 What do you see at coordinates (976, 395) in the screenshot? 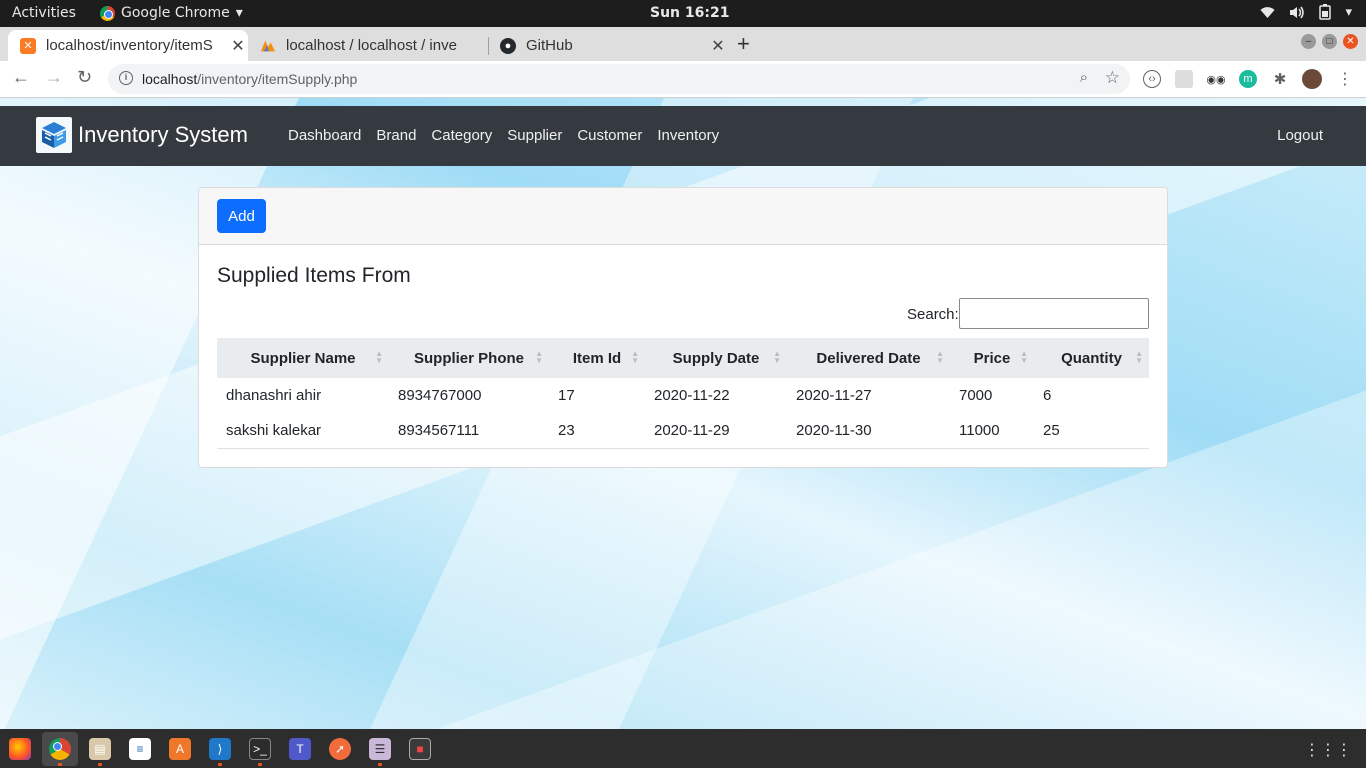
I see `cell-price: 7000` at bounding box center [976, 395].